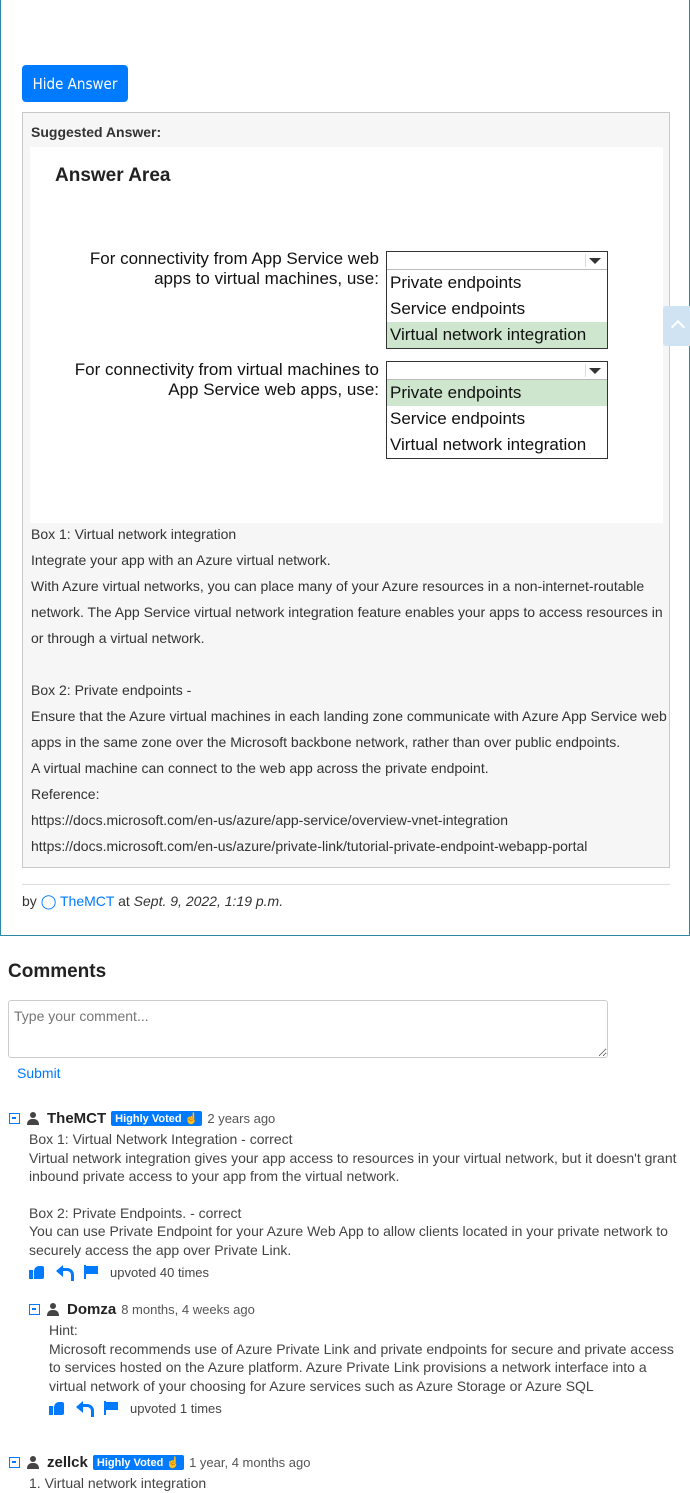  Describe the element at coordinates (75, 83) in the screenshot. I see `hide-answer-button: Hide Answer` at that location.